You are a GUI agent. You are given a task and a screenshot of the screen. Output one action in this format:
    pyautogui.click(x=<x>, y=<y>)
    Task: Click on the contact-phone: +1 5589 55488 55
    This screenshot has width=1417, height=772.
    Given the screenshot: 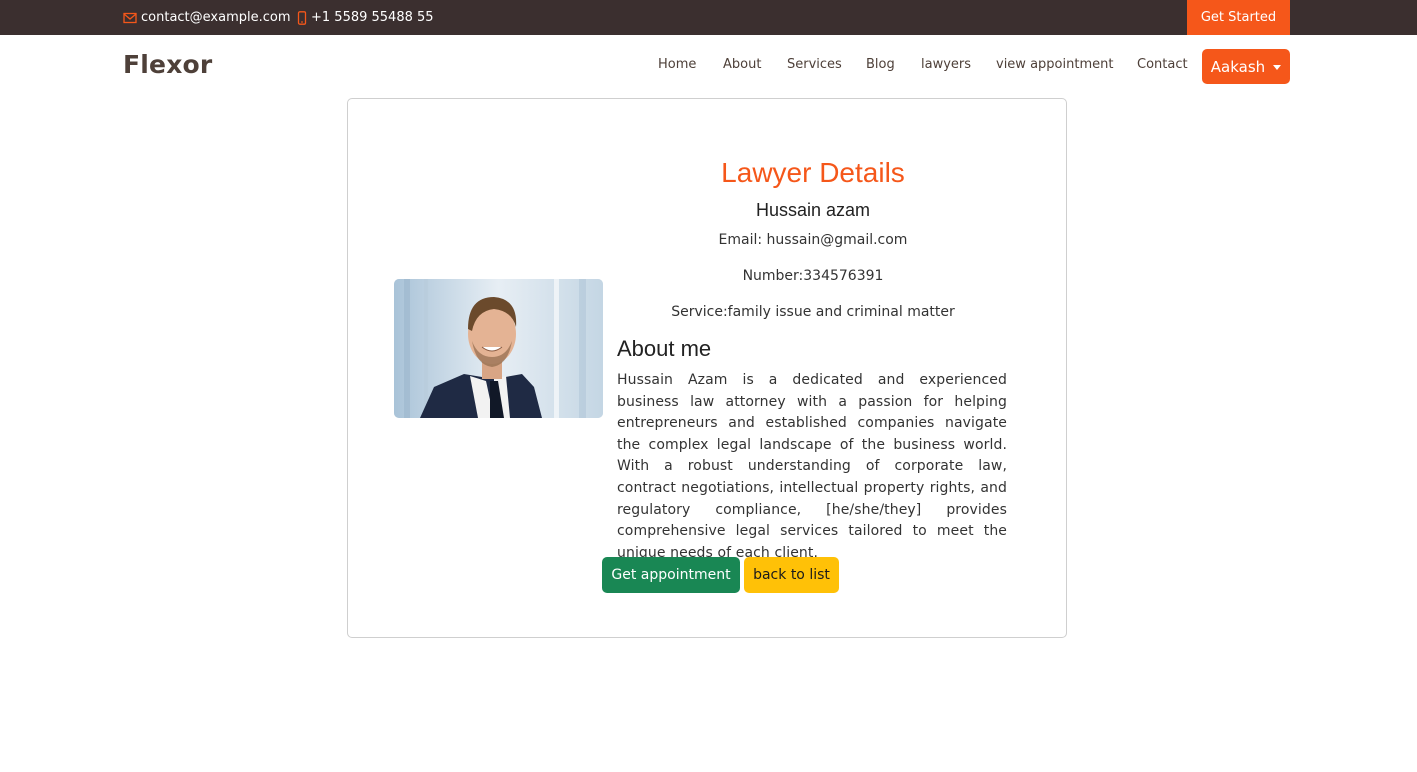 What is the action you would take?
    pyautogui.click(x=365, y=17)
    